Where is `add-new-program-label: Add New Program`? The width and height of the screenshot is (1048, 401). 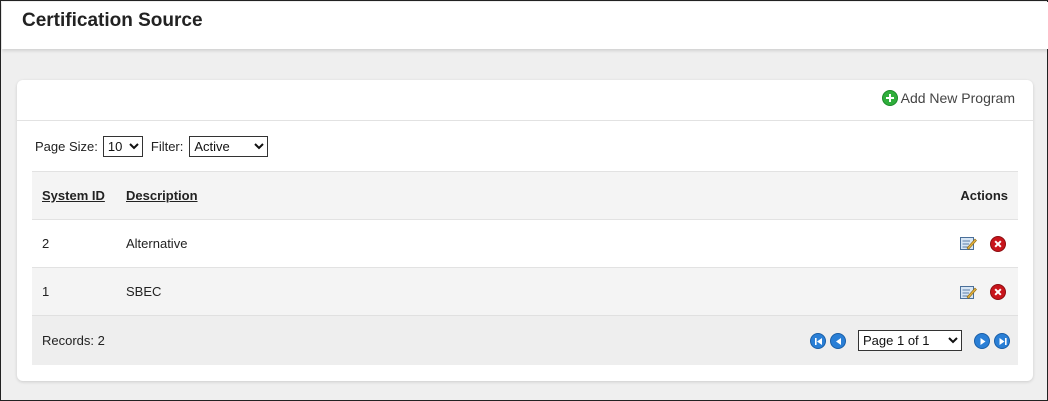 add-new-program-label: Add New Program is located at coordinates (957, 98).